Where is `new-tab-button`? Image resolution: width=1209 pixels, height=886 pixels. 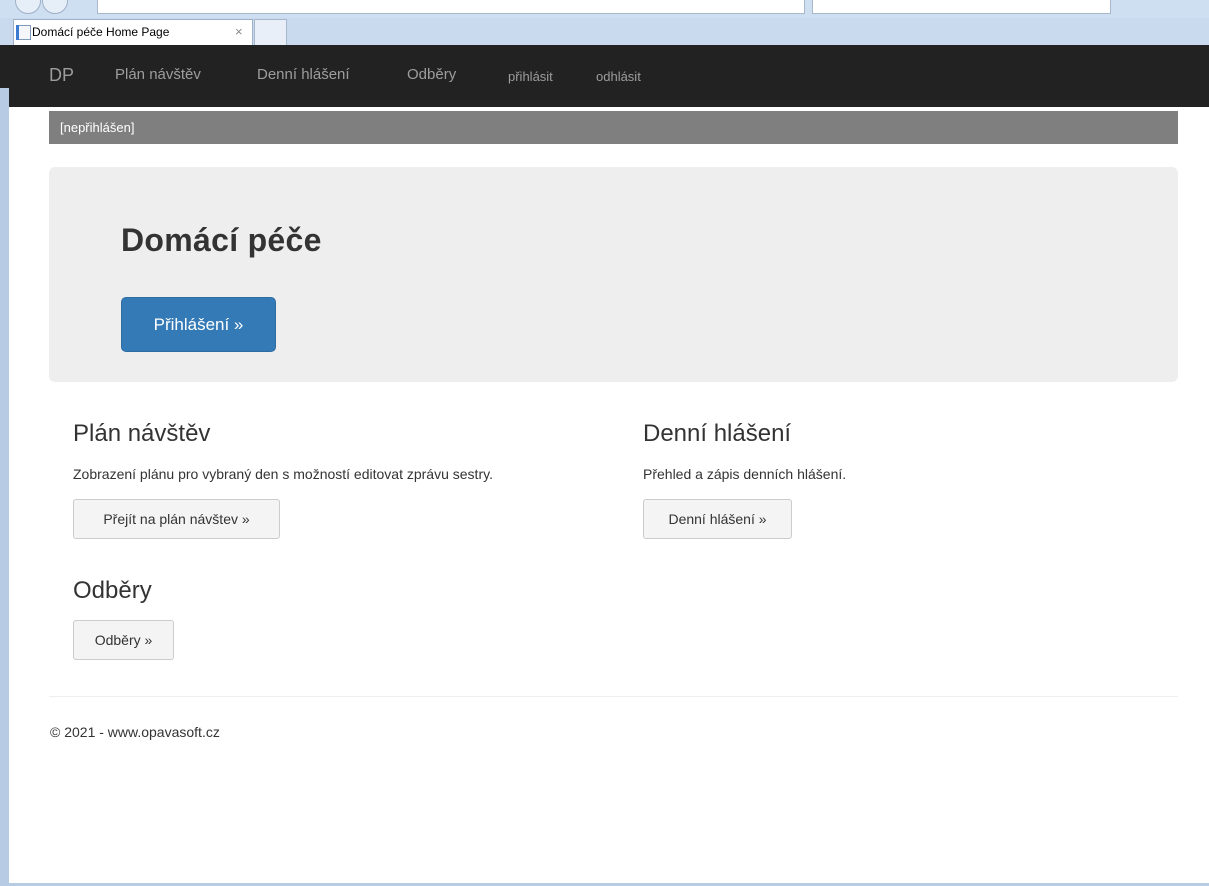 new-tab-button is located at coordinates (270, 32).